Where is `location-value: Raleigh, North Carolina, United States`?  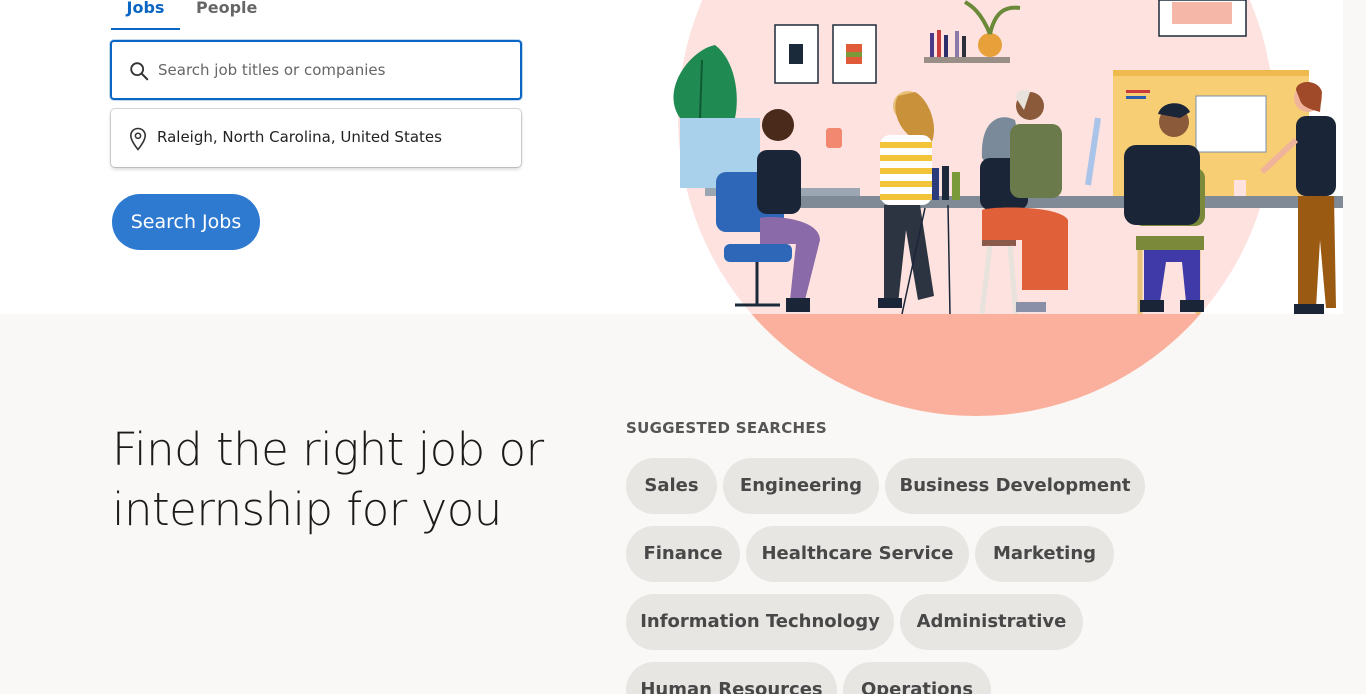
location-value: Raleigh, North Carolina, United States is located at coordinates (299, 137).